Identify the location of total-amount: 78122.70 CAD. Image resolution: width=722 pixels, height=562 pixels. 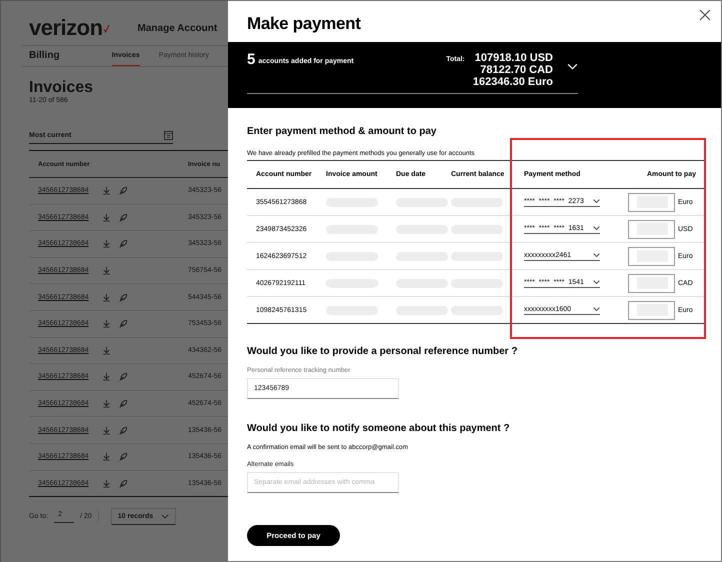
(516, 70).